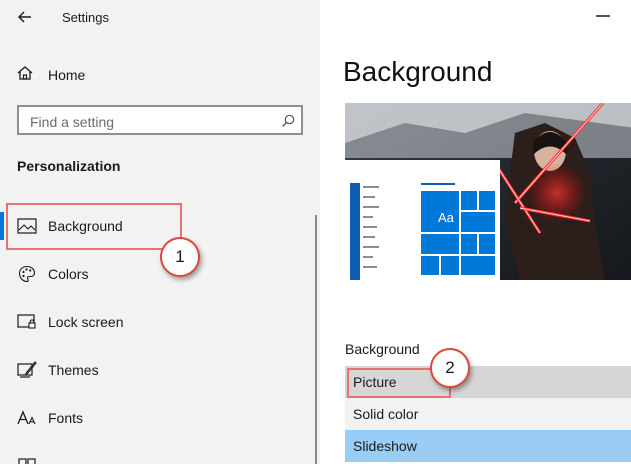  What do you see at coordinates (27, 322) in the screenshot?
I see `lock-screen-icon` at bounding box center [27, 322].